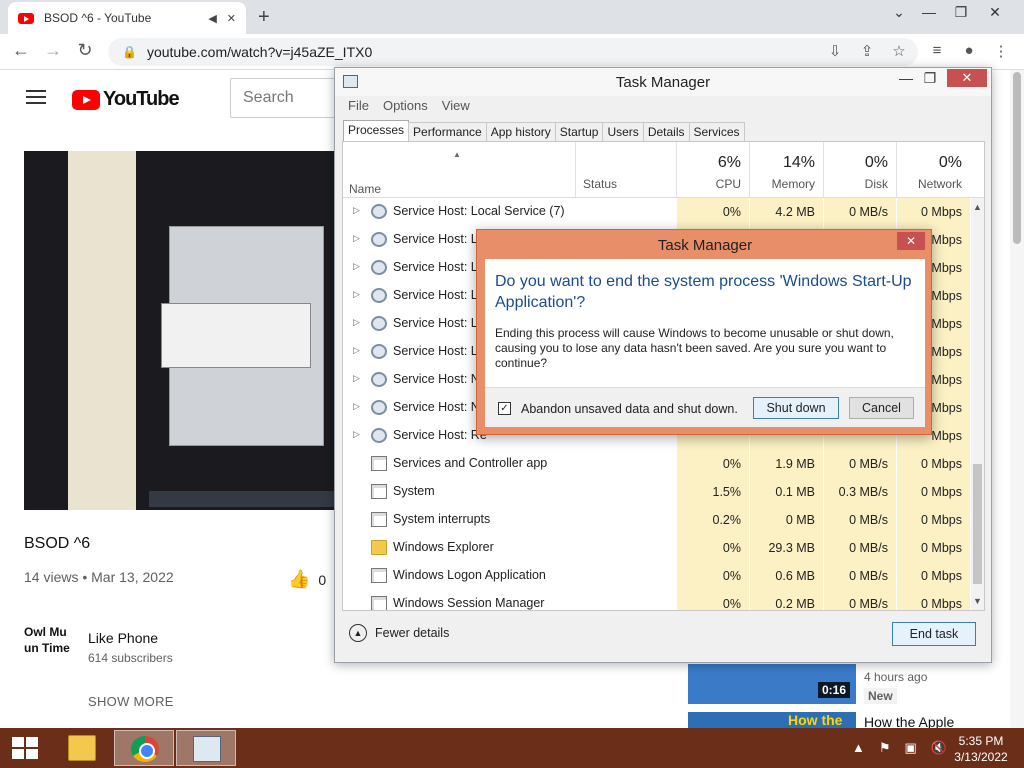  What do you see at coordinates (1017, 399) in the screenshot?
I see `page-scrollbar` at bounding box center [1017, 399].